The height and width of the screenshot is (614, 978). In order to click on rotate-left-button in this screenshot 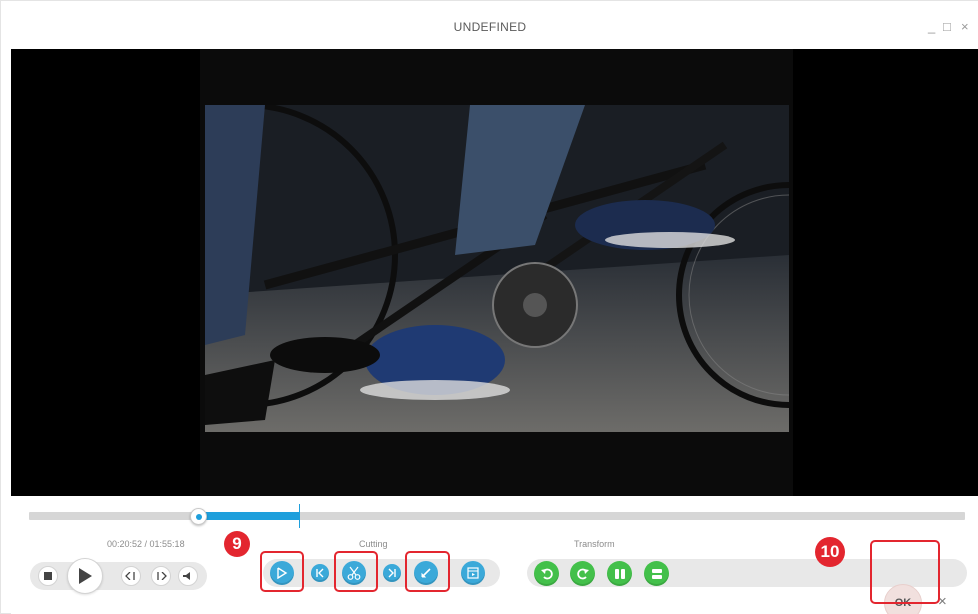, I will do `click(546, 573)`.